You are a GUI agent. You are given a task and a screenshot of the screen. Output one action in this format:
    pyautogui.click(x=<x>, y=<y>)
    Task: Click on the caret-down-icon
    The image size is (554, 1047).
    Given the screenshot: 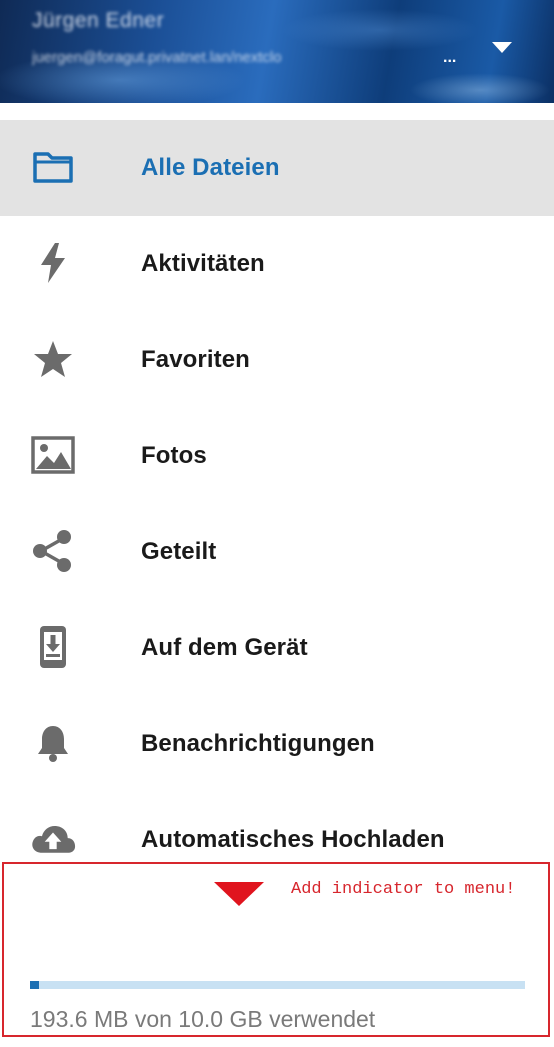 What is the action you would take?
    pyautogui.click(x=502, y=47)
    